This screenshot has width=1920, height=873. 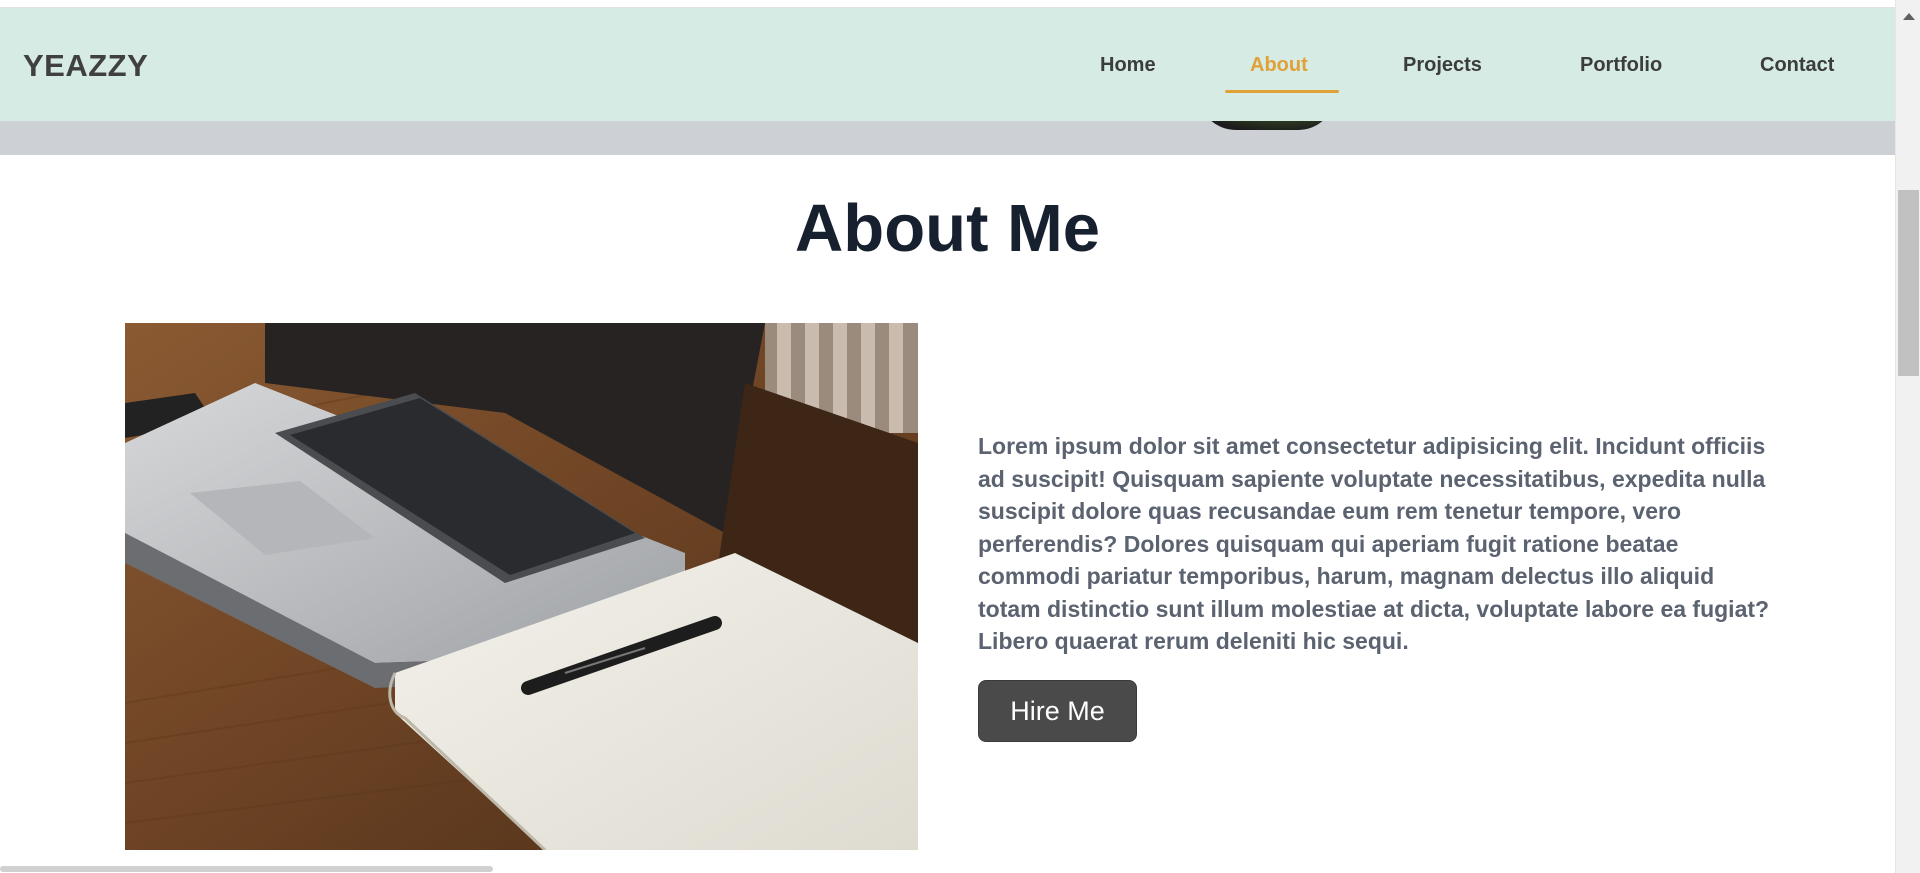 I want to click on nav-portfolio: Portfolio, so click(x=1621, y=65).